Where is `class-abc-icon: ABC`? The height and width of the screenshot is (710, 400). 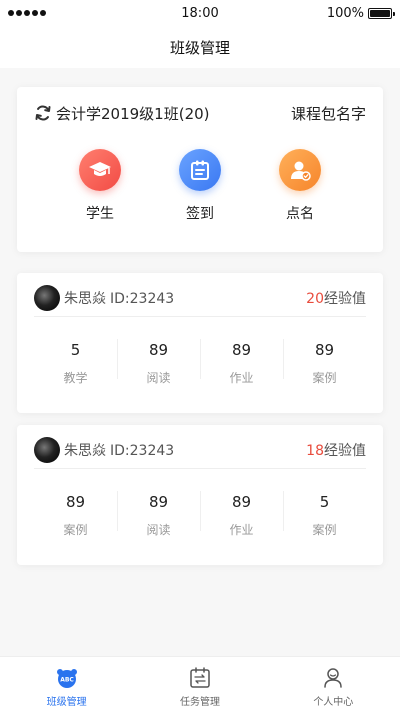
class-abc-icon: ABC is located at coordinates (67, 678).